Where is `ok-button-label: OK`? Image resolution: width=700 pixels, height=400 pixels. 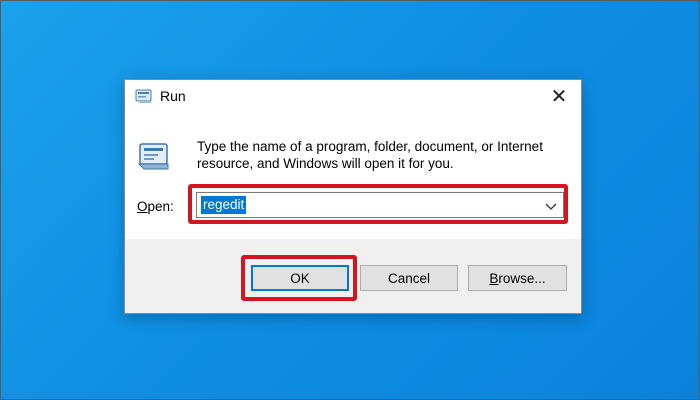 ok-button-label: OK is located at coordinates (300, 278).